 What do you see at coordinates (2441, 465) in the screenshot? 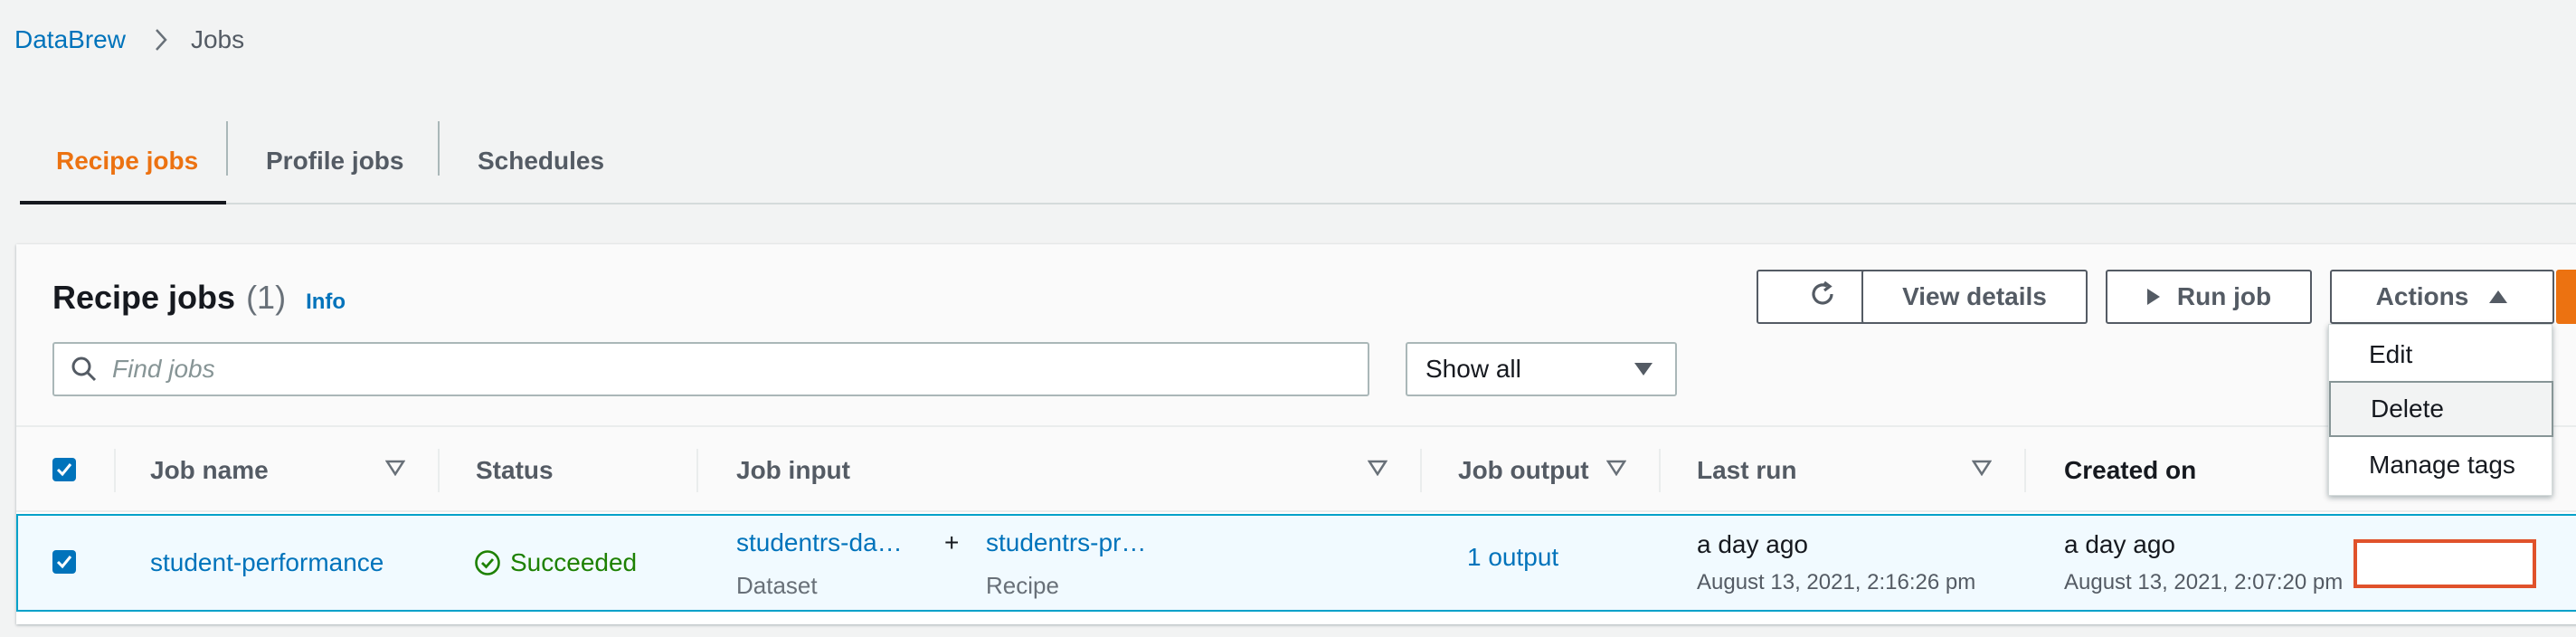
I see `menu-item-manage-tags: Manage tags` at bounding box center [2441, 465].